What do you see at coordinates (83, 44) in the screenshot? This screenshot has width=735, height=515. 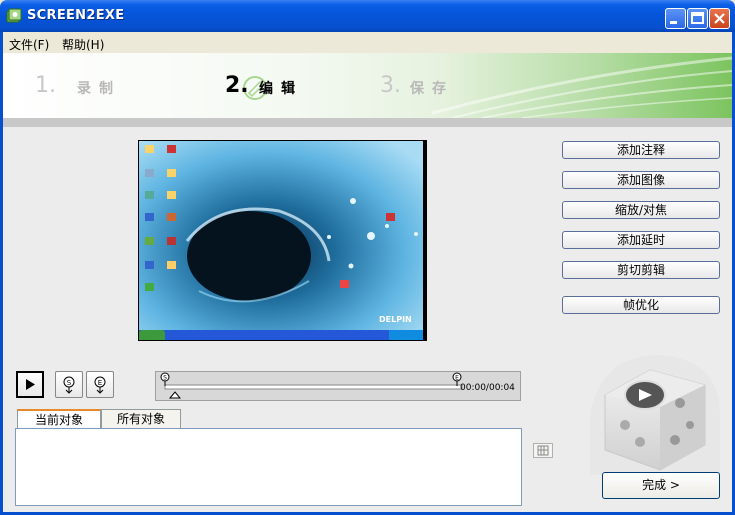 I see `menu-help: 帮助(H)` at bounding box center [83, 44].